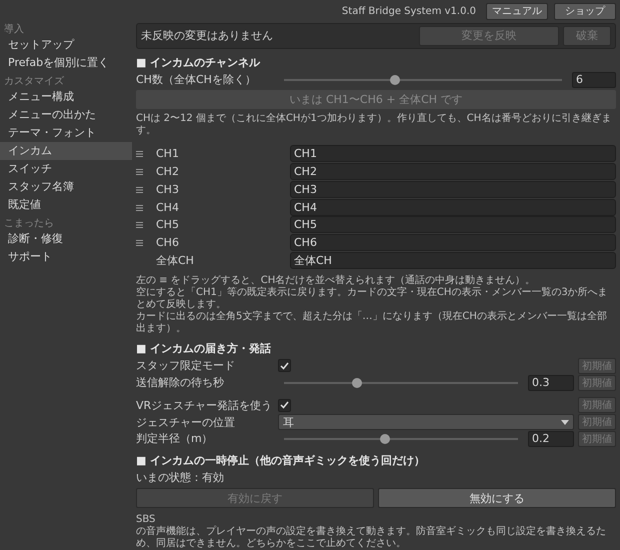 This screenshot has height=550, width=620. Describe the element at coordinates (565, 422) in the screenshot. I see `caret-icon` at that location.